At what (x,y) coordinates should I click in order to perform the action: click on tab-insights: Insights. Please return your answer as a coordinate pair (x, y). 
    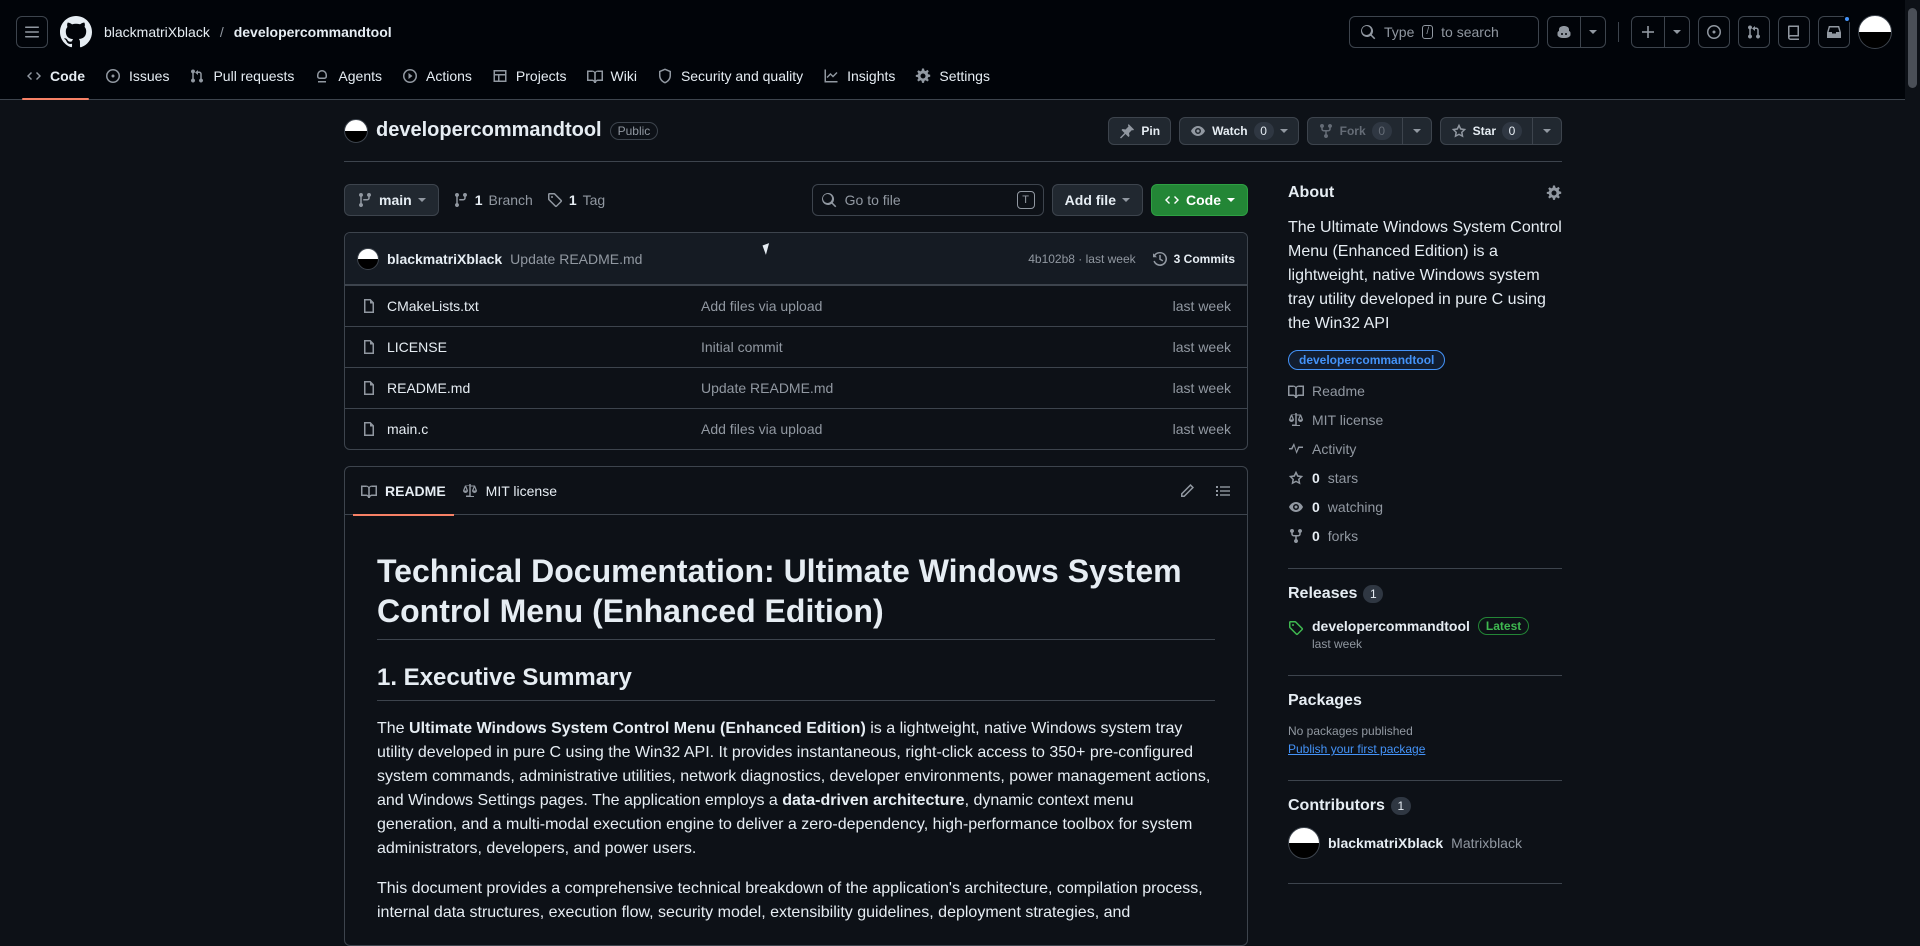
    Looking at the image, I should click on (859, 76).